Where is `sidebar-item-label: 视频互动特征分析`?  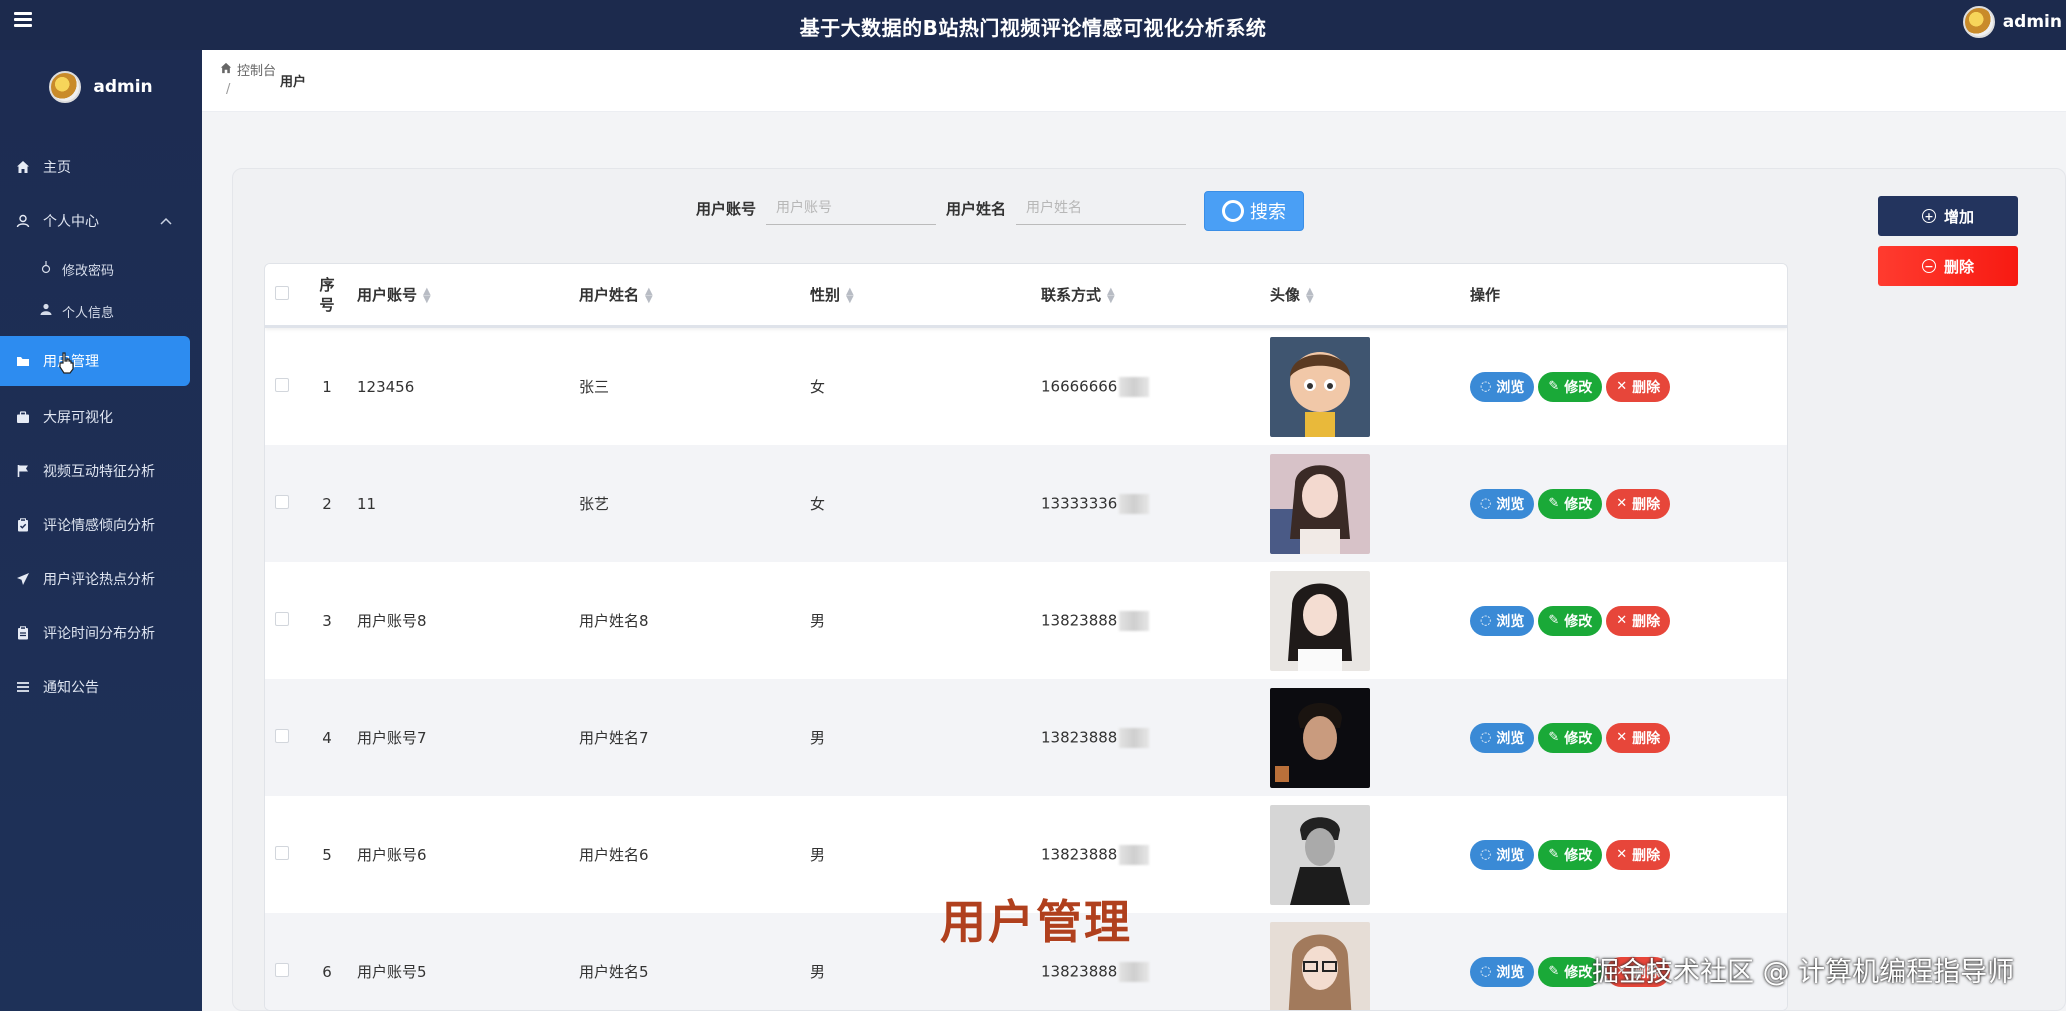
sidebar-item-label: 视频互动特征分析 is located at coordinates (99, 472).